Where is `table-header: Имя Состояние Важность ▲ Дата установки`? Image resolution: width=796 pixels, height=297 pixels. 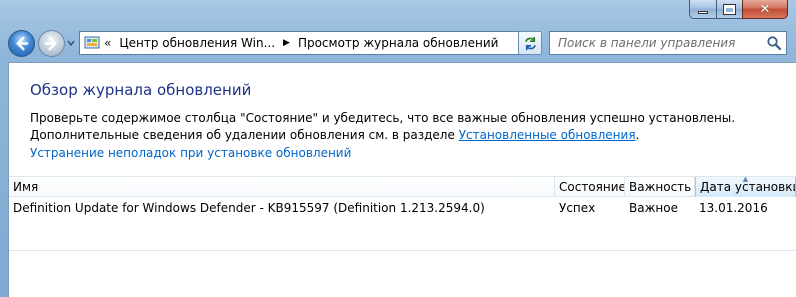
table-header: Имя Состояние Важность ▲ Дата установки is located at coordinates (402, 186).